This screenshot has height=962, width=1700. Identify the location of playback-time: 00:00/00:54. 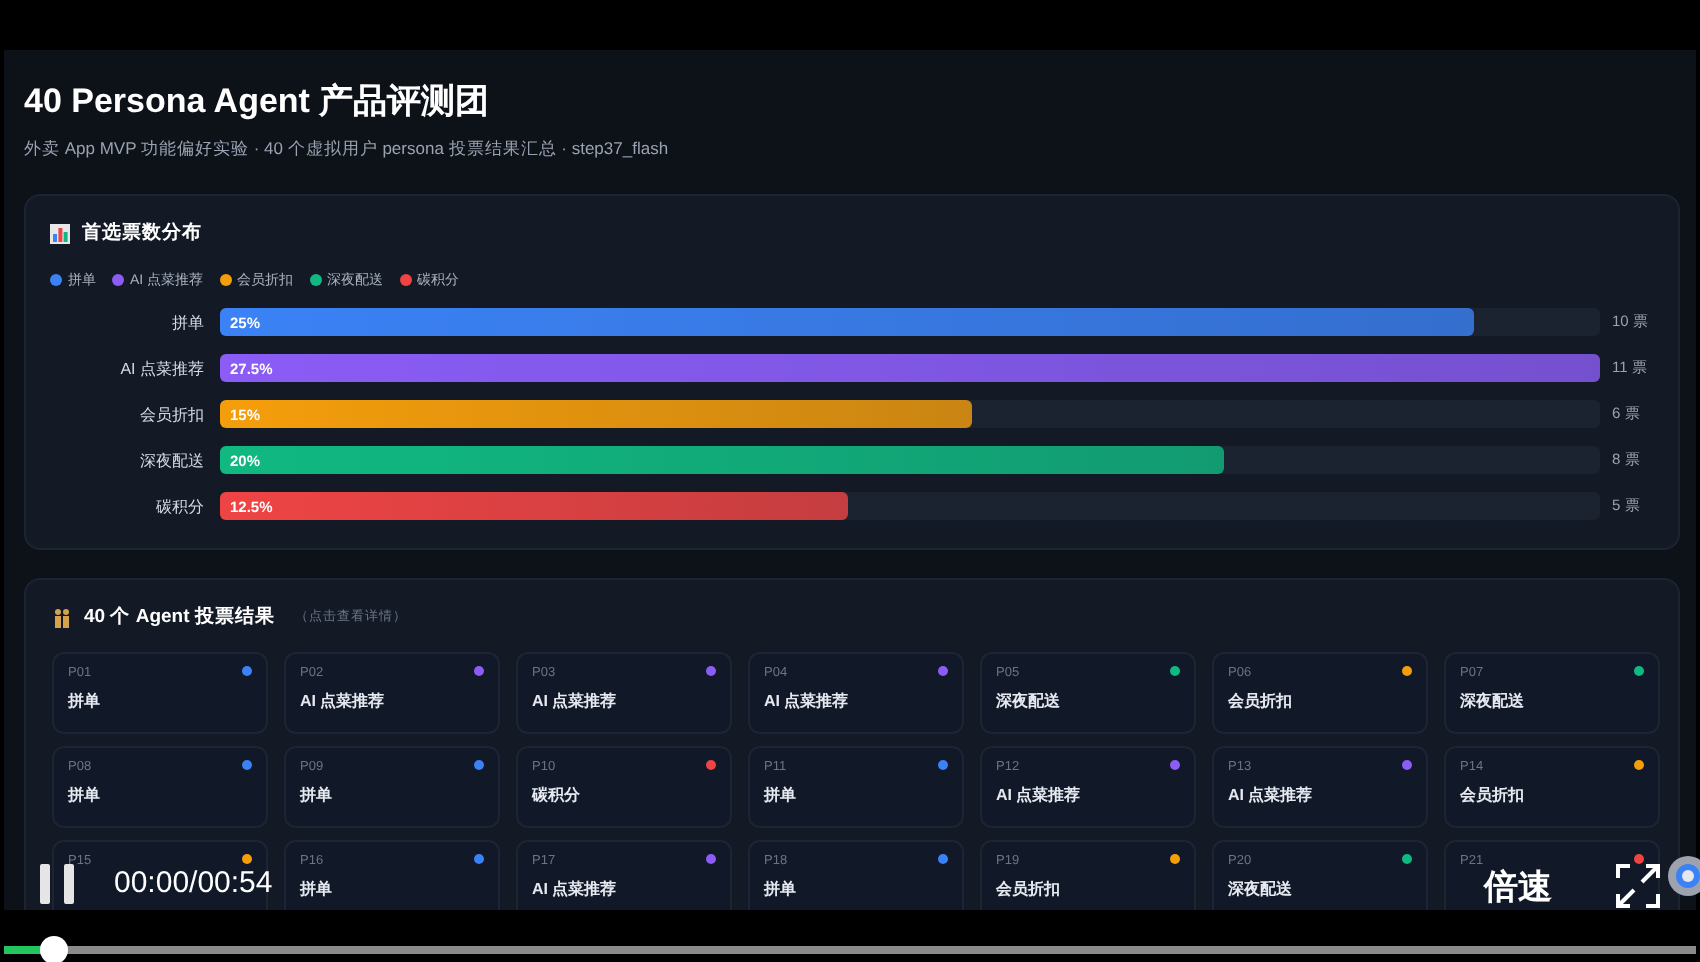
(193, 883).